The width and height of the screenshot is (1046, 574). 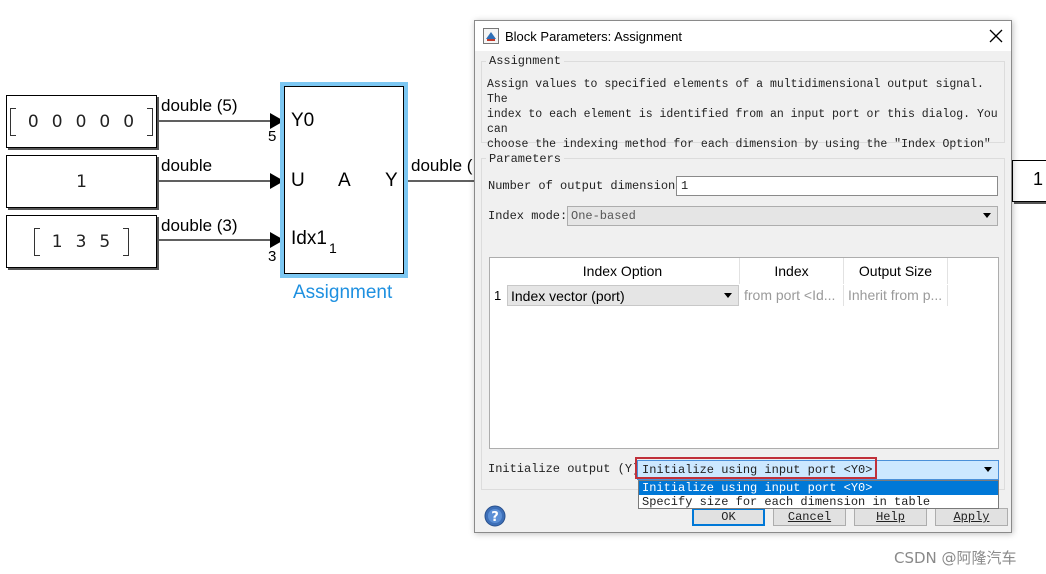 I want to click on focus-highlight-box, so click(x=756, y=468).